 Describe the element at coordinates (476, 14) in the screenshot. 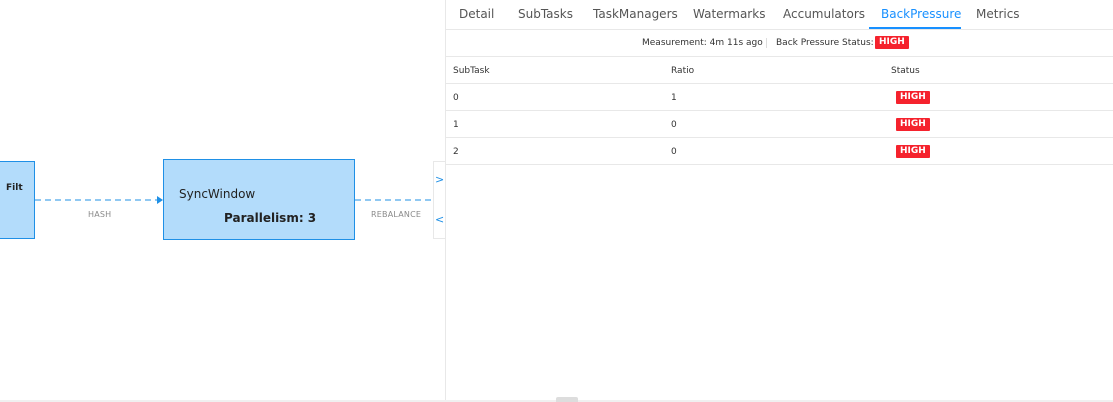

I see `tab-detail: Detail` at that location.